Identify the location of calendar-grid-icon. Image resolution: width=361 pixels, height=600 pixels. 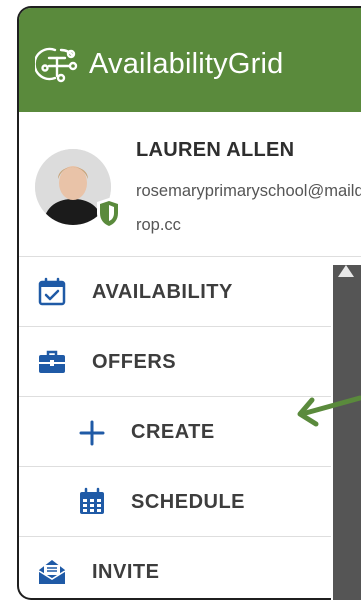
(92, 500).